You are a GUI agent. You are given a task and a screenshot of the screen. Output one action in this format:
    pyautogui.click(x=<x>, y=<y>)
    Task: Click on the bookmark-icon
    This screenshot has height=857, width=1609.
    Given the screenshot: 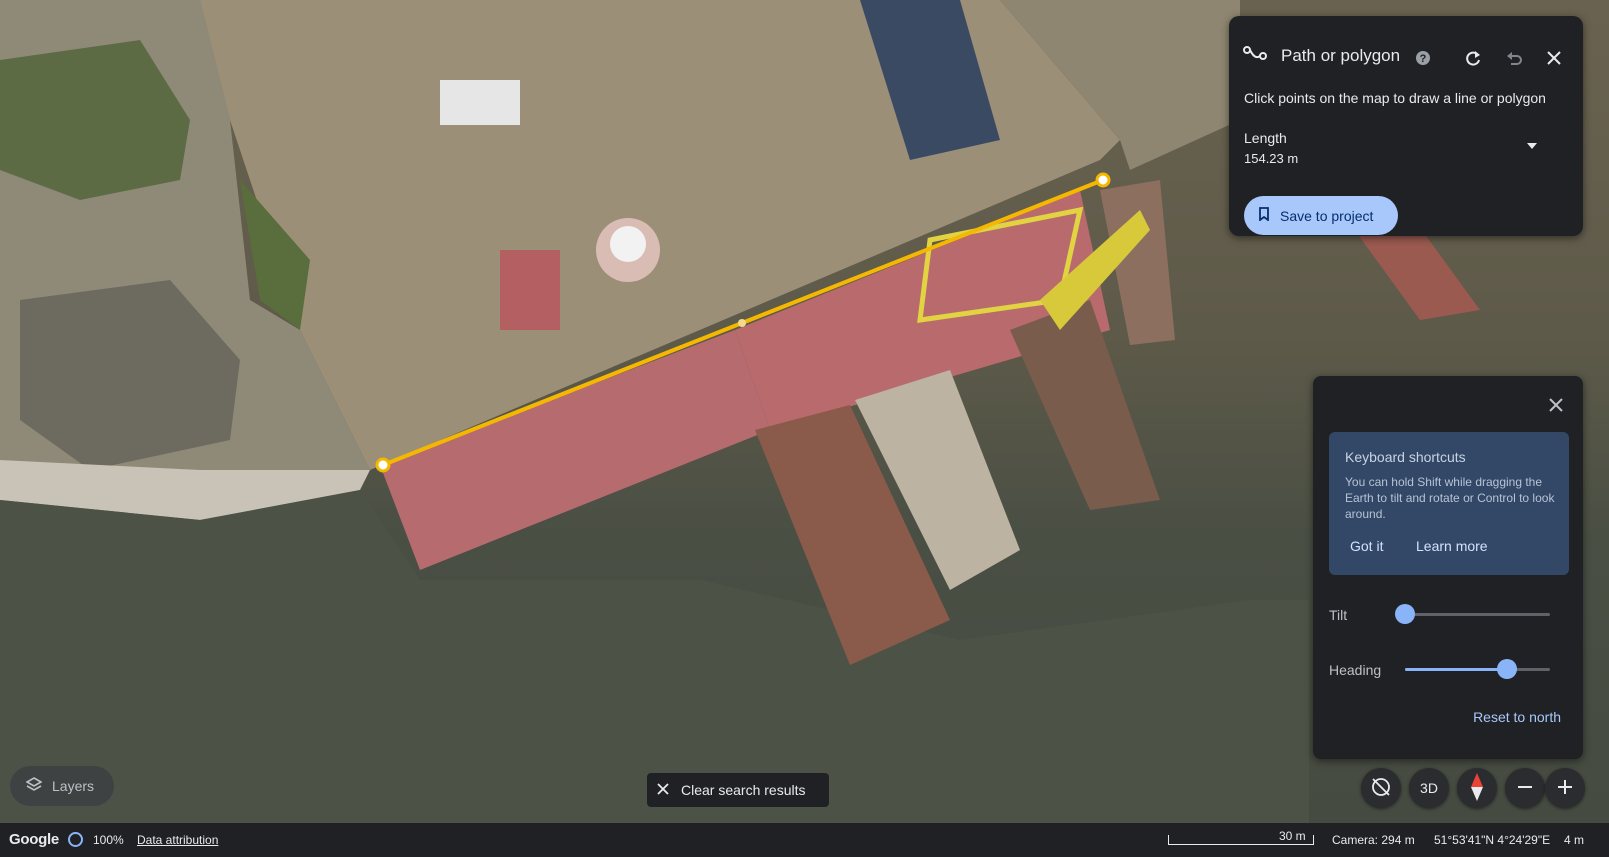 What is the action you would take?
    pyautogui.click(x=1264, y=215)
    